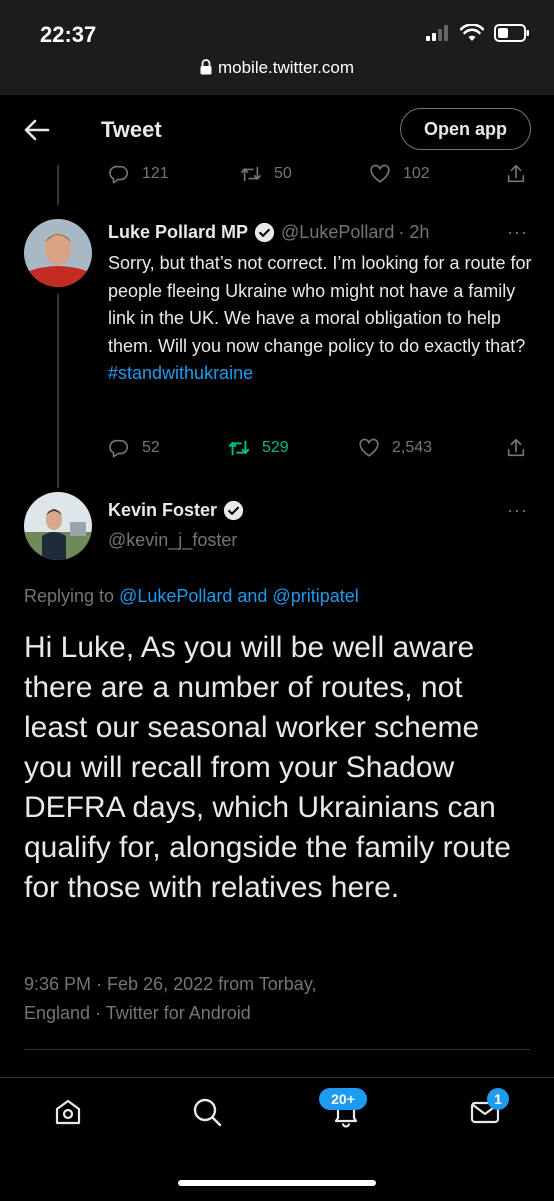  Describe the element at coordinates (155, 173) in the screenshot. I see `reply-count: 121` at that location.